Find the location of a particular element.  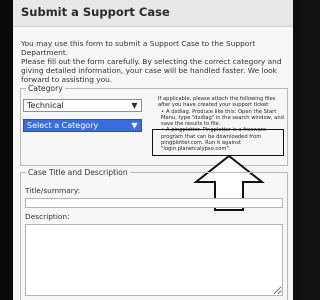

category-select: Select a Category ▼ is located at coordinates (82, 125).